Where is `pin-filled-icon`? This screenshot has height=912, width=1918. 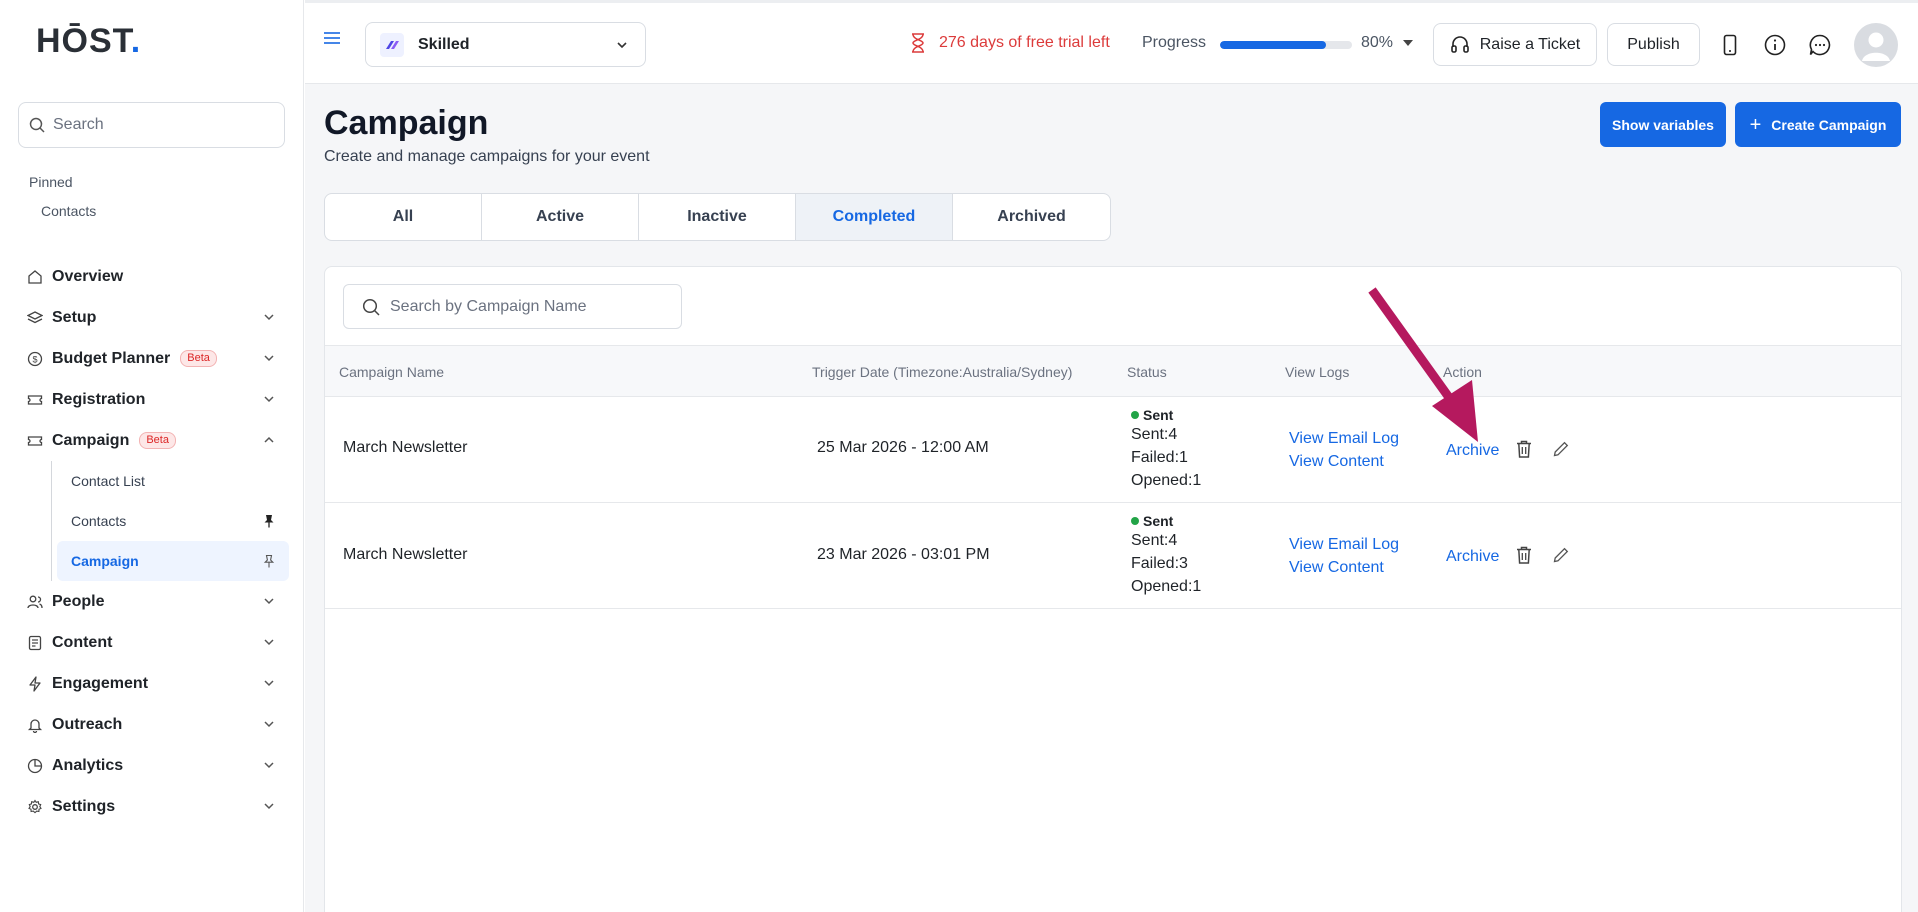
pin-filled-icon is located at coordinates (269, 521).